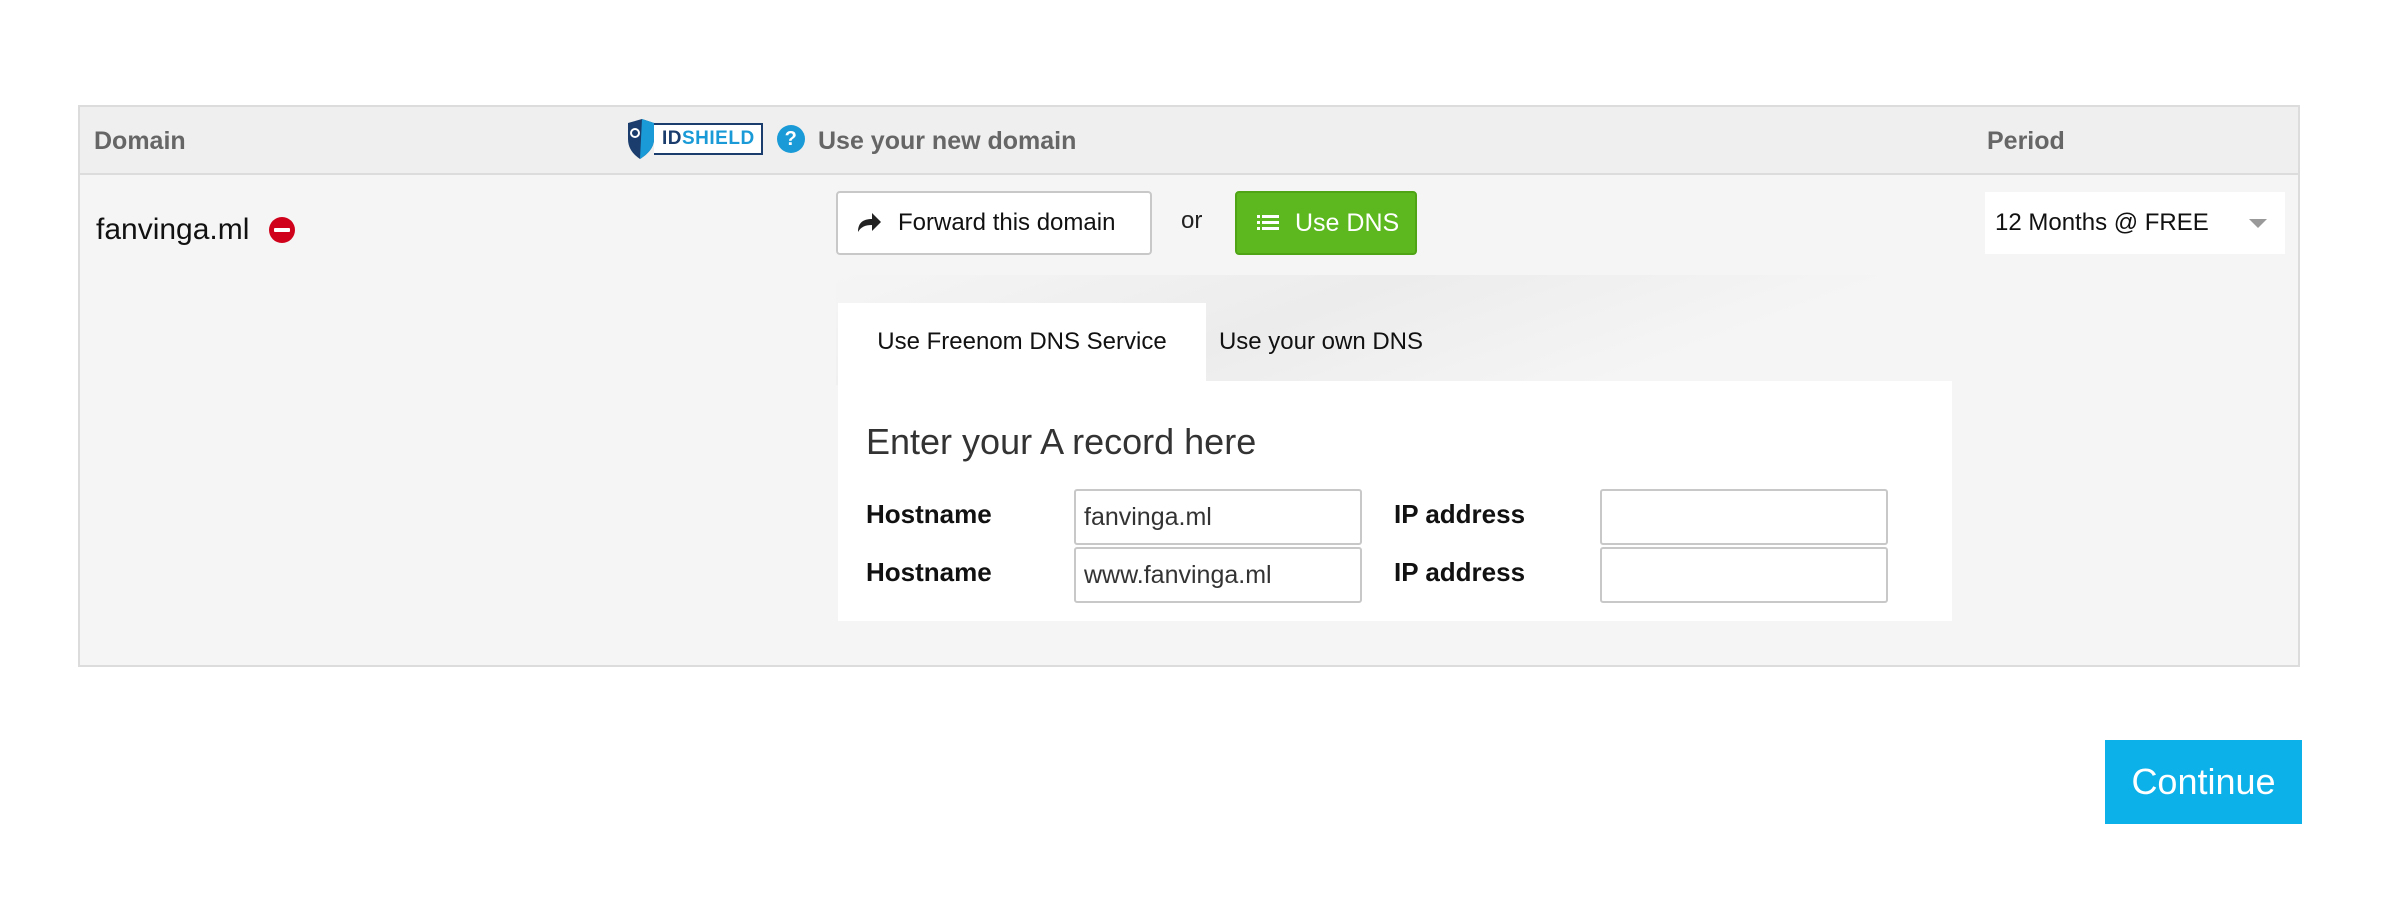 The height and width of the screenshot is (920, 2392). Describe the element at coordinates (1268, 223) in the screenshot. I see `list-icon` at that location.